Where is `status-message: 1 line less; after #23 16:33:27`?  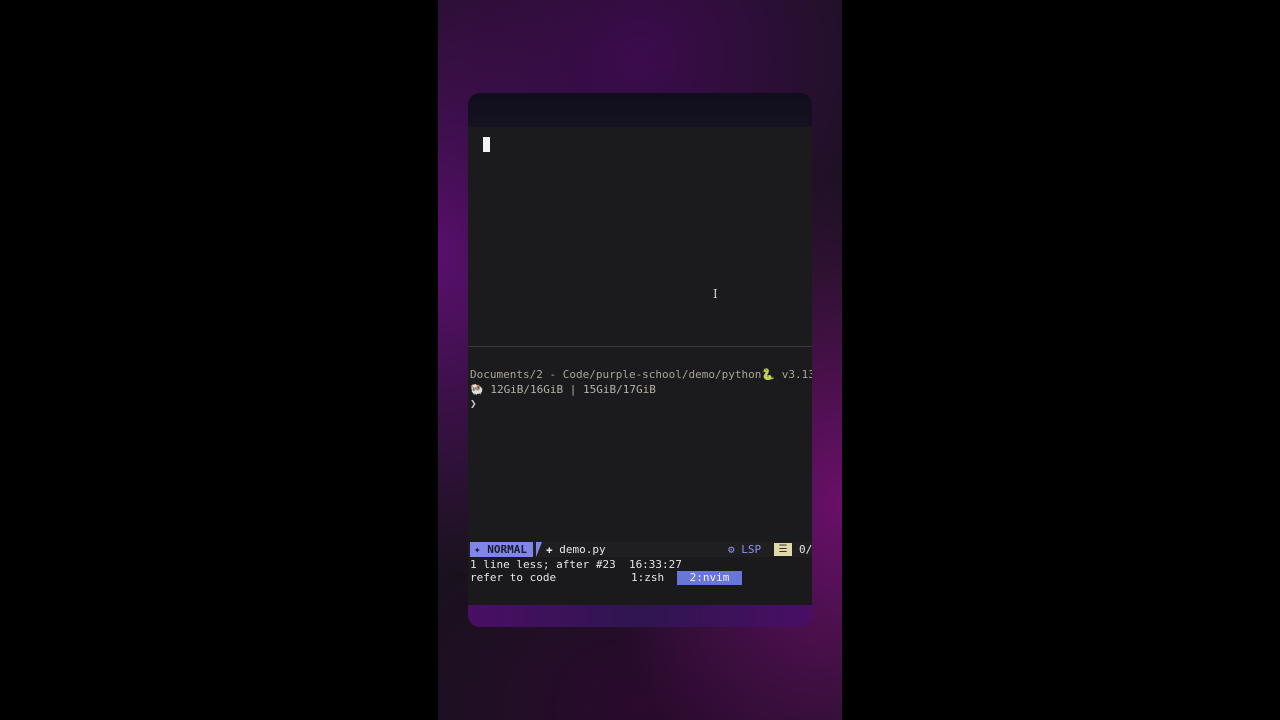
status-message: 1 line less; after #23 16:33:27 is located at coordinates (576, 564).